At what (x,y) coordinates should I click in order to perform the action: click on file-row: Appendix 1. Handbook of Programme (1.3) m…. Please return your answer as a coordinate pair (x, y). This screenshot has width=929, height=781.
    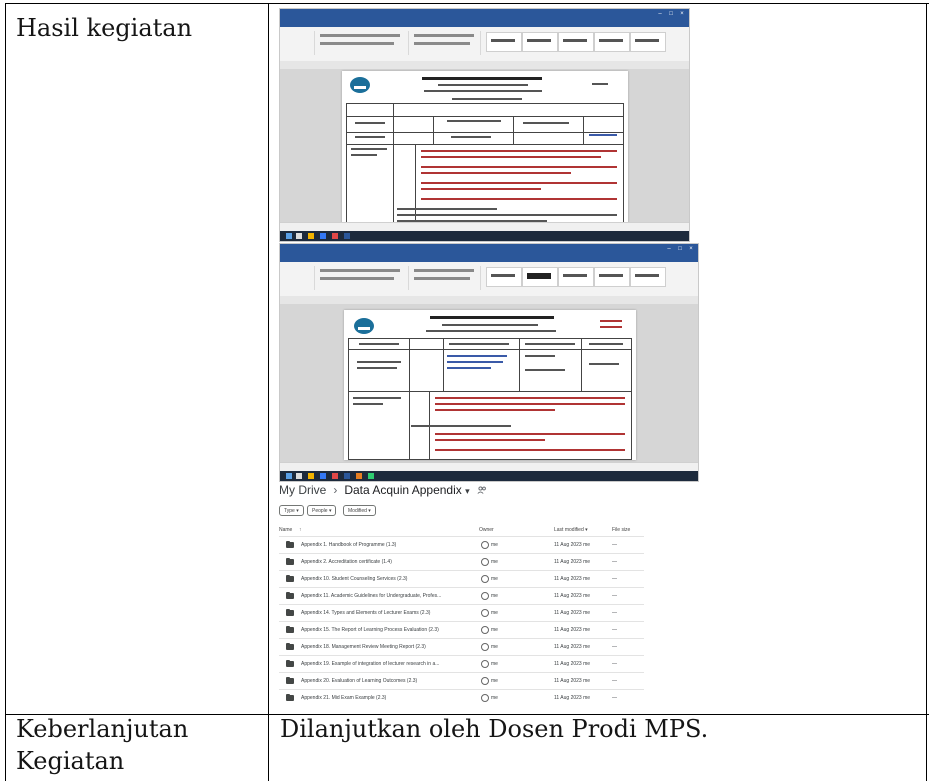
    Looking at the image, I should click on (461, 544).